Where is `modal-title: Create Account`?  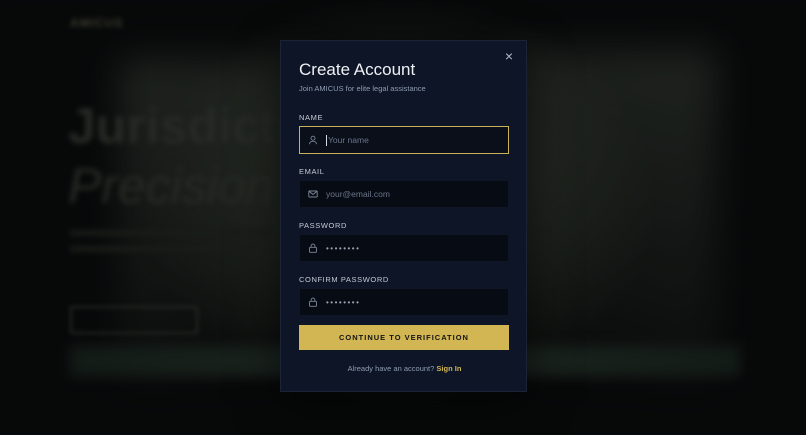 modal-title: Create Account is located at coordinates (357, 69).